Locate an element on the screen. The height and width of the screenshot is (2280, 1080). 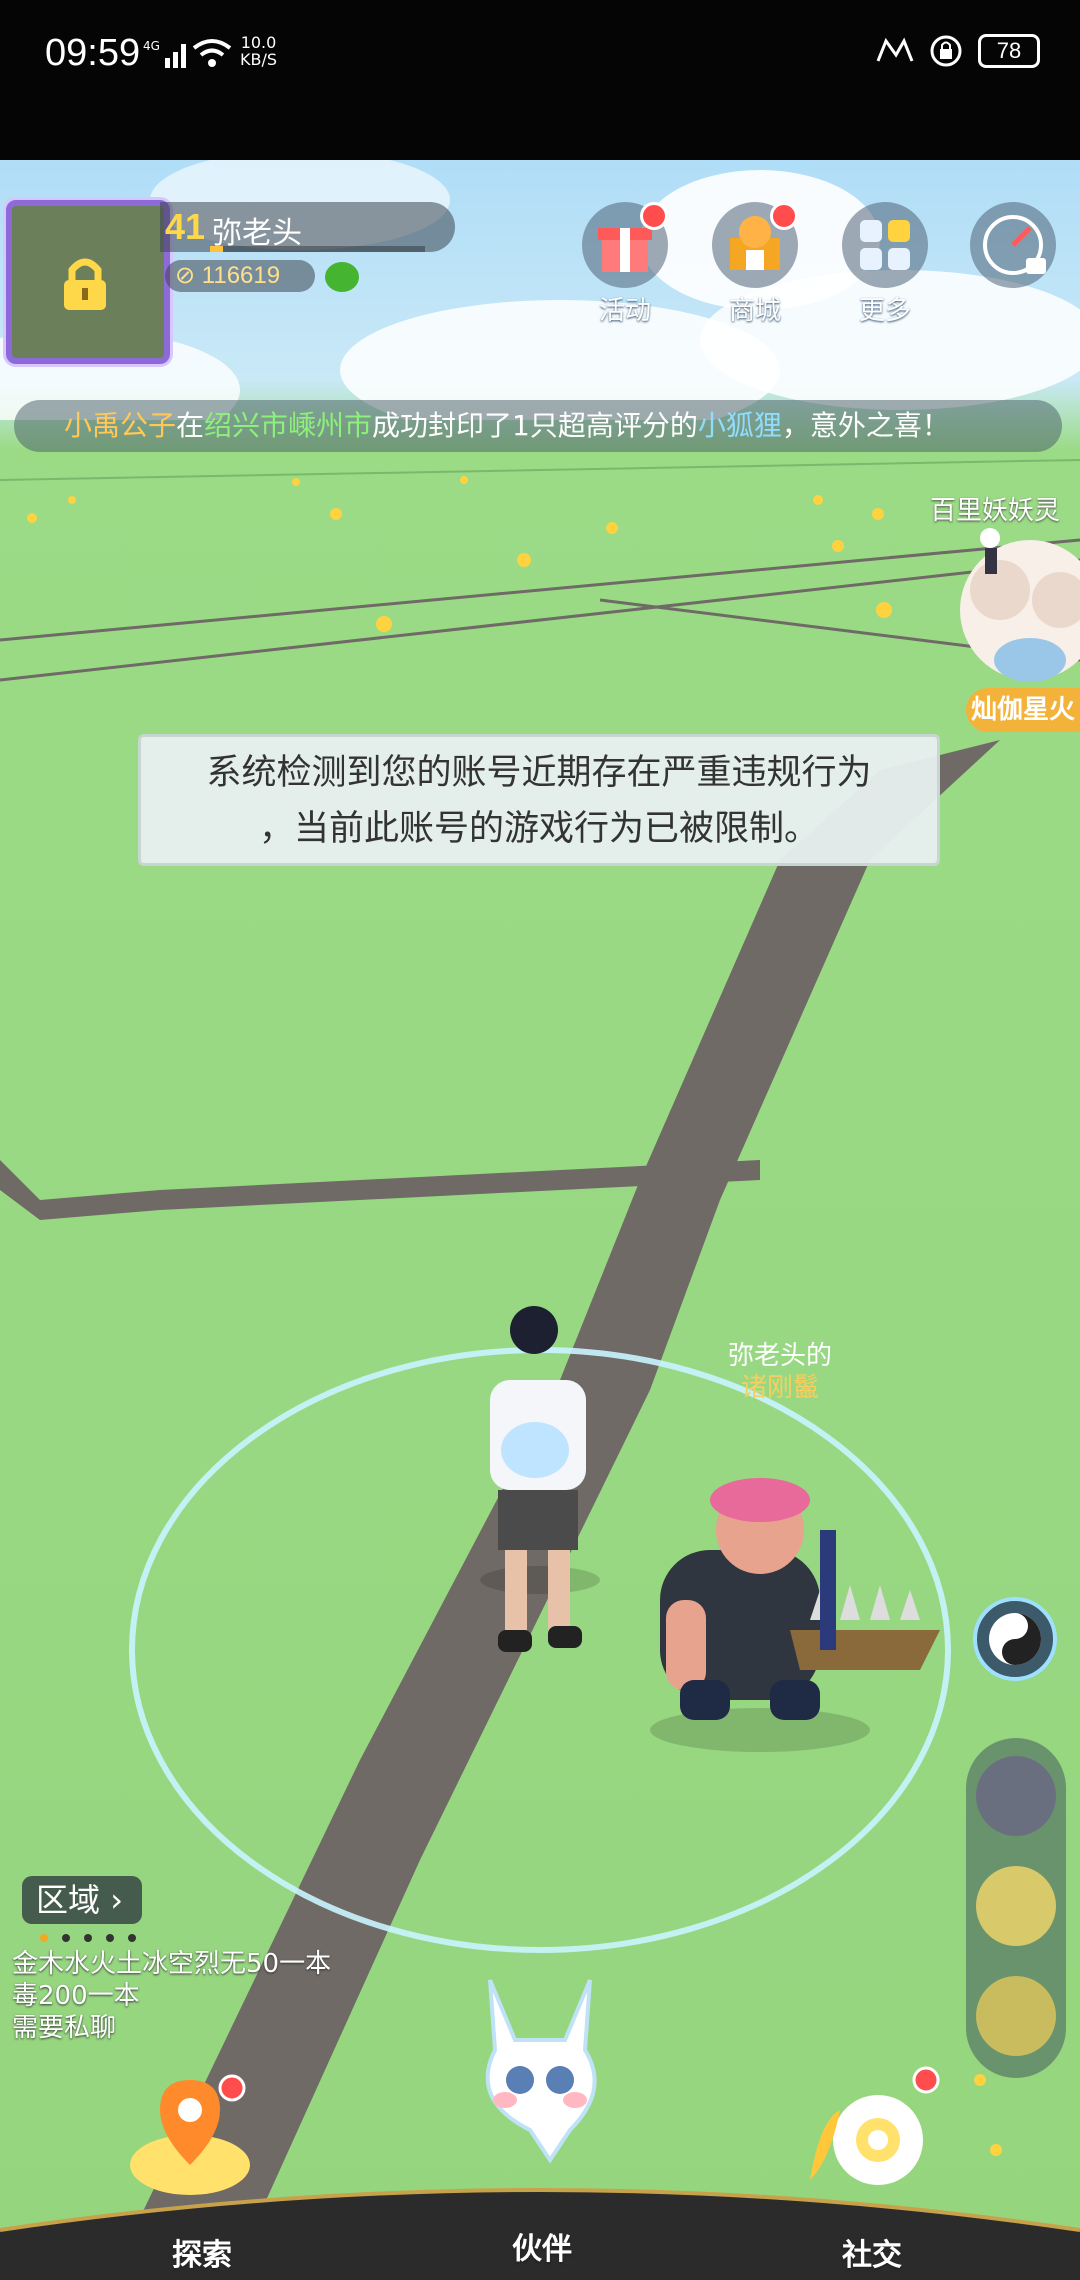
chat-line: 毒200一本 is located at coordinates (76, 1996).